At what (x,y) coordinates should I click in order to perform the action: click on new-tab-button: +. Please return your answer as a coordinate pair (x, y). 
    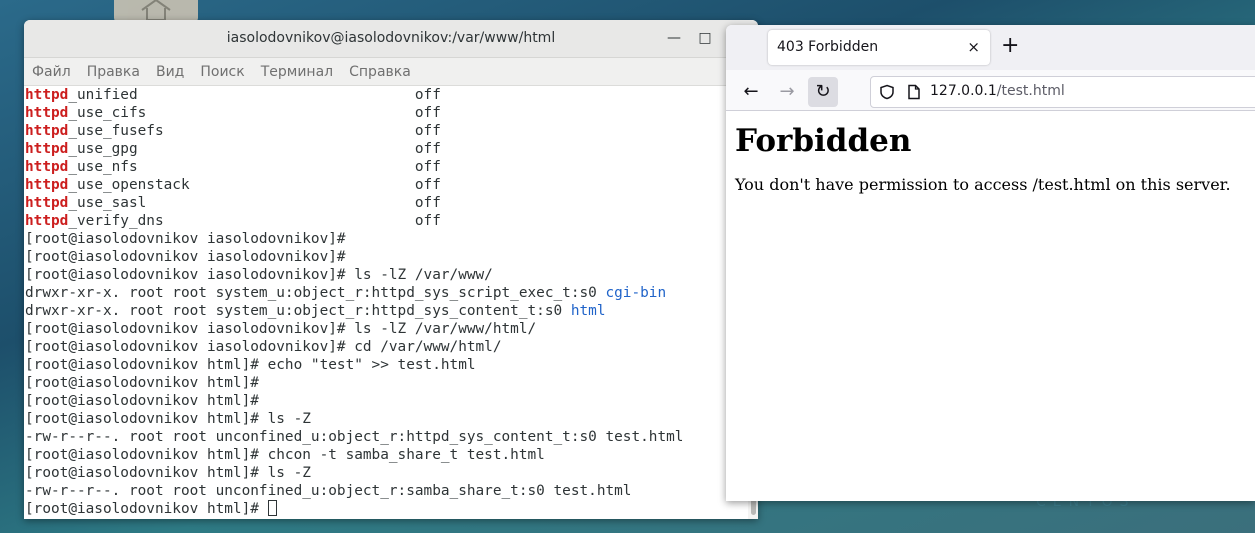
    Looking at the image, I should click on (1010, 46).